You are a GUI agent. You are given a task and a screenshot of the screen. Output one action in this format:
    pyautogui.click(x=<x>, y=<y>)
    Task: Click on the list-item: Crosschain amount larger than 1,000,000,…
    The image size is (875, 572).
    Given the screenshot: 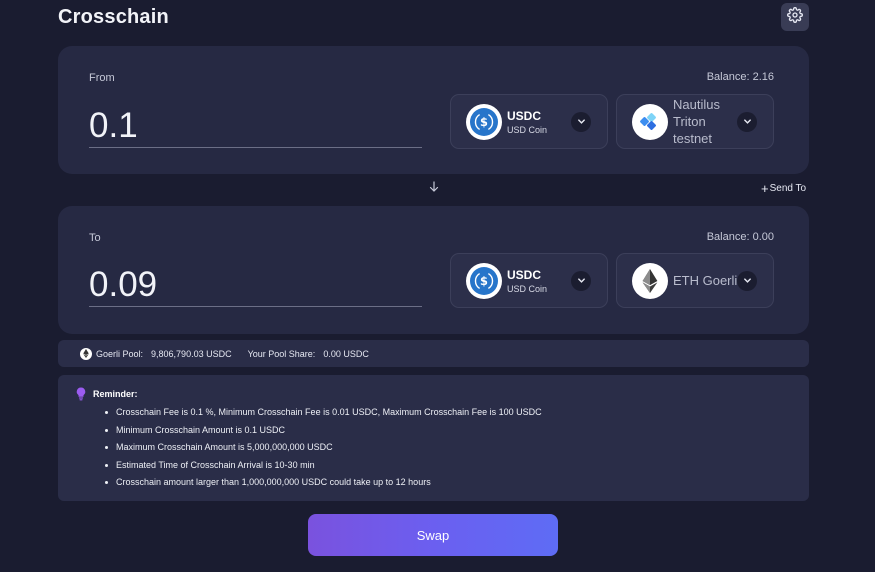 What is the action you would take?
    pyautogui.click(x=323, y=483)
    